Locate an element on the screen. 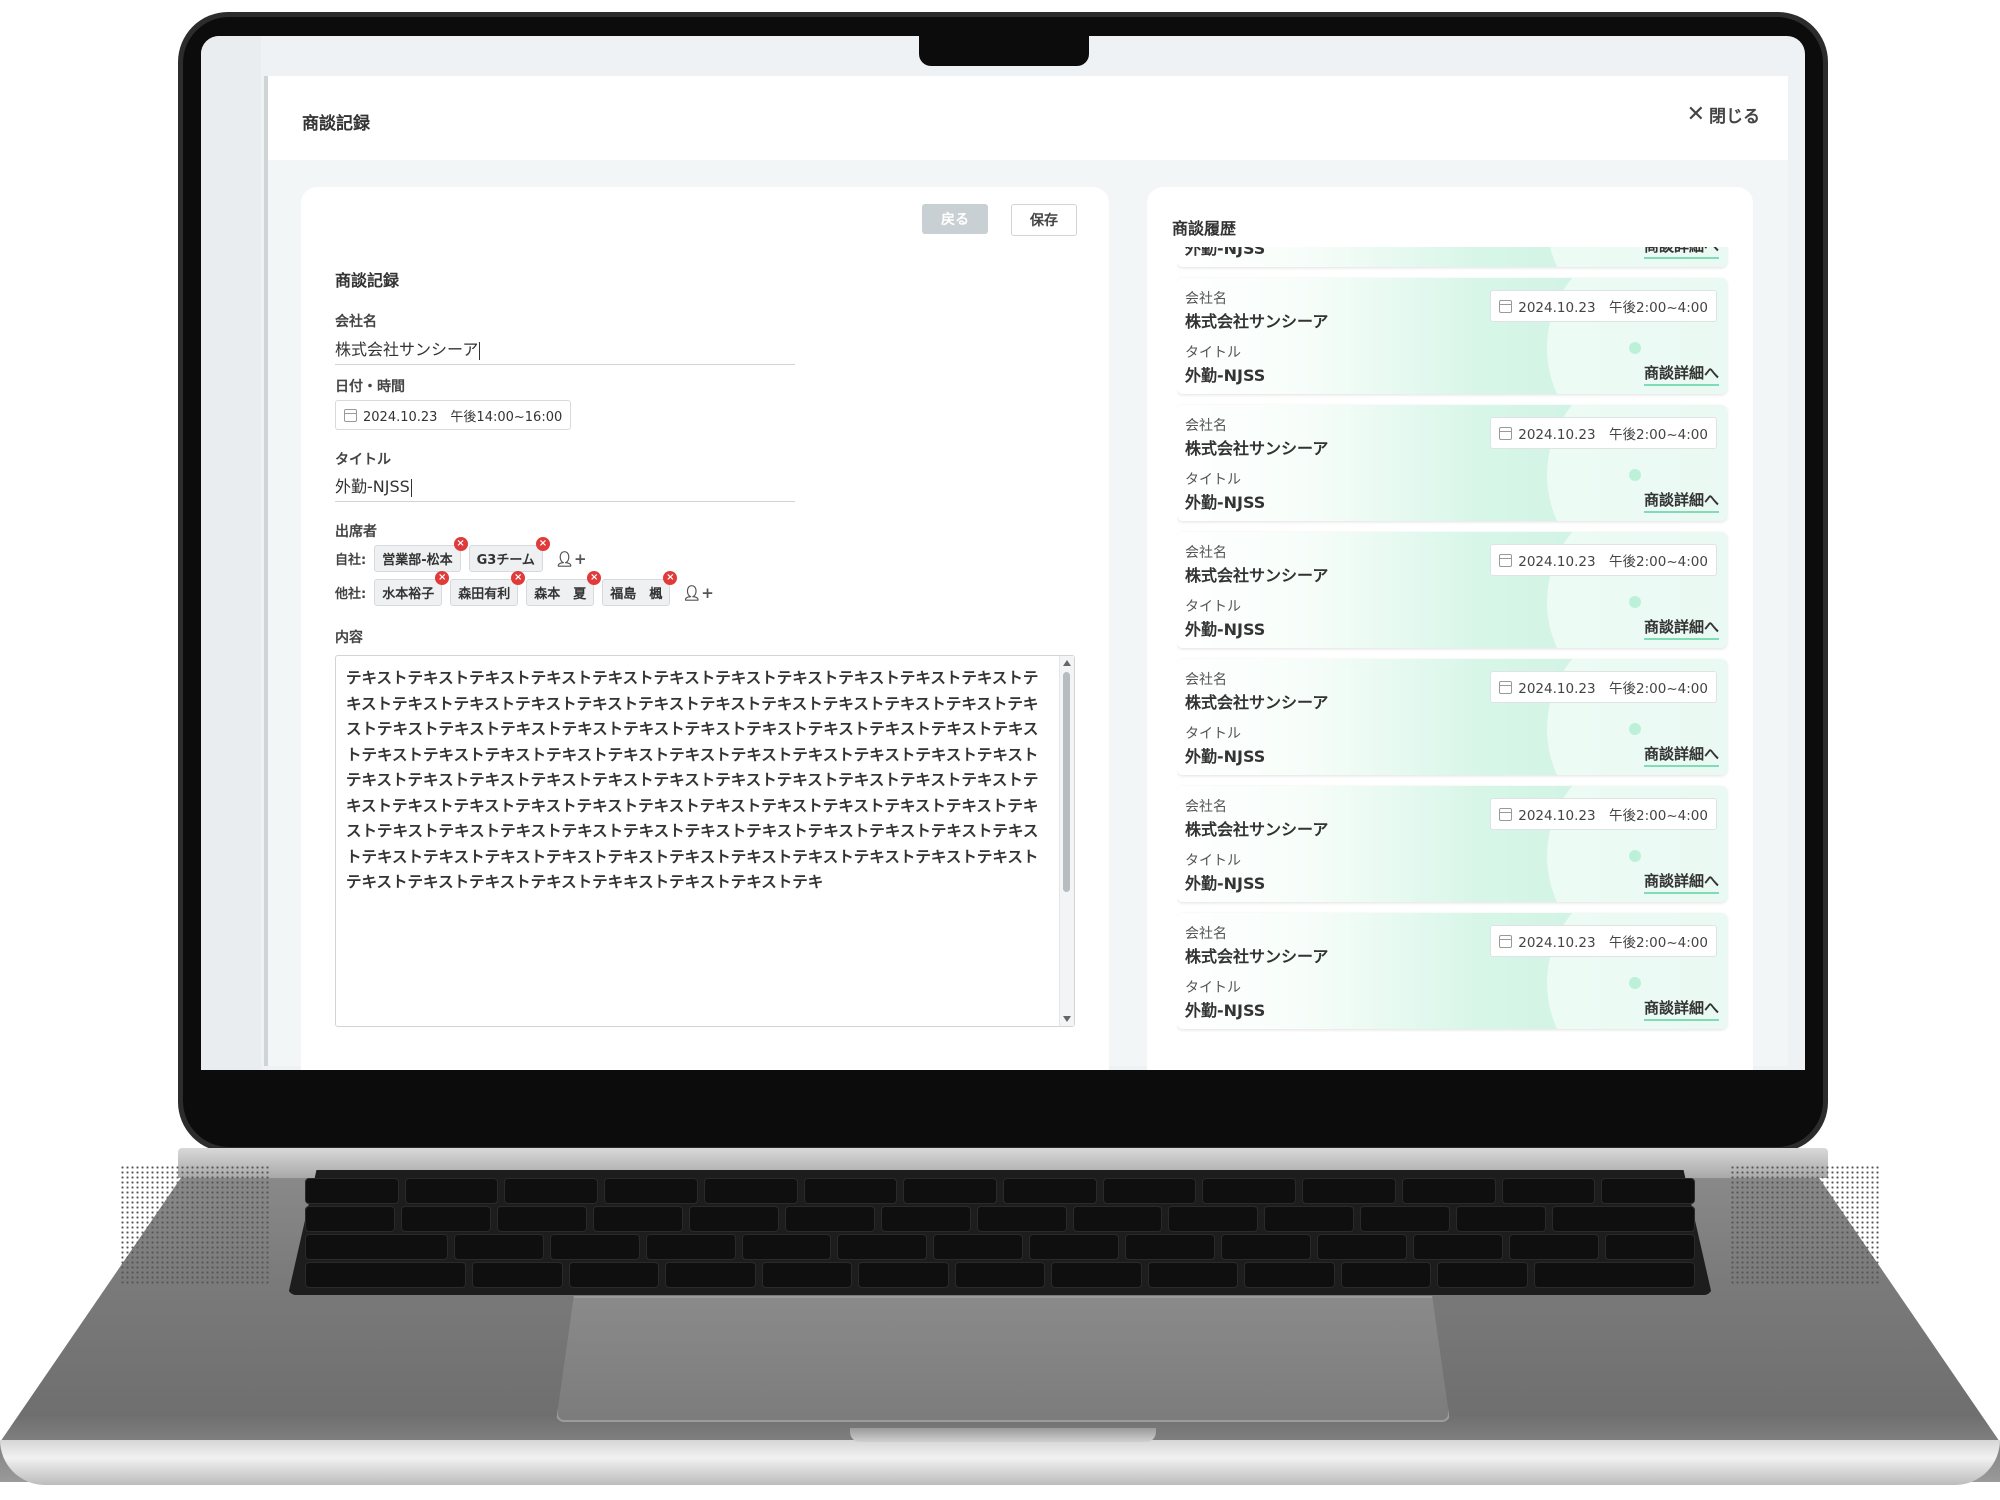  scroll-down-arrow-icon is located at coordinates (1067, 1019).